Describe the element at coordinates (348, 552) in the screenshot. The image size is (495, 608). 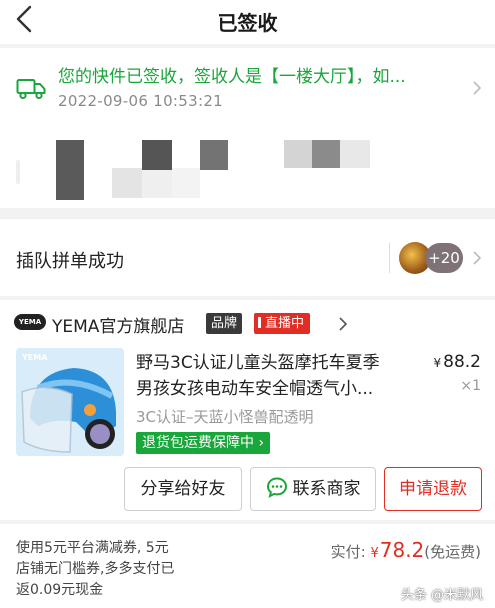
I see `paid-label: 实付:` at that location.